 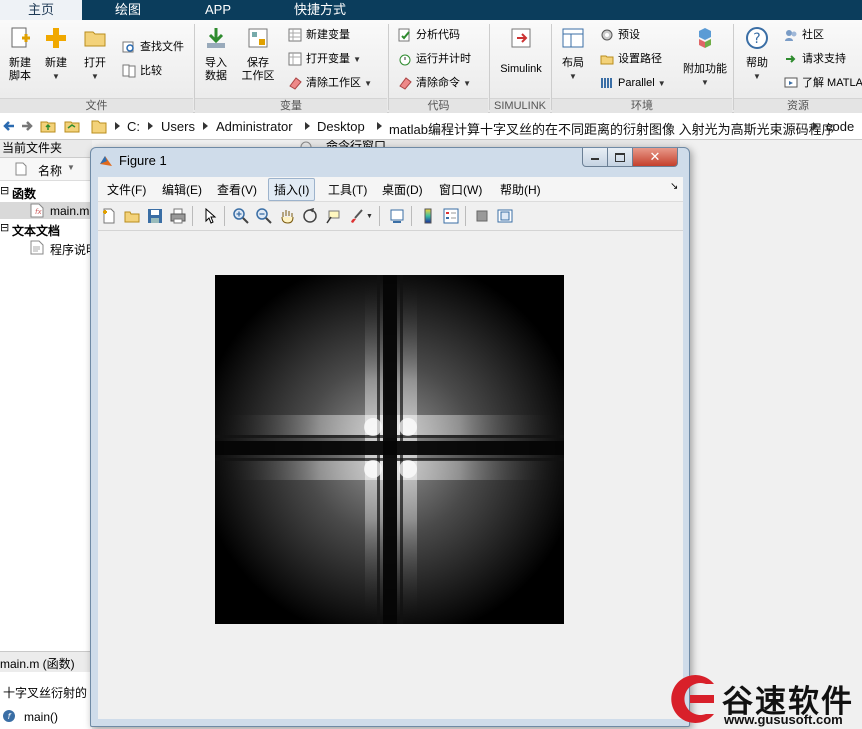 What do you see at coordinates (258, 63) in the screenshot?
I see `save-ws-label-1: 保存` at bounding box center [258, 63].